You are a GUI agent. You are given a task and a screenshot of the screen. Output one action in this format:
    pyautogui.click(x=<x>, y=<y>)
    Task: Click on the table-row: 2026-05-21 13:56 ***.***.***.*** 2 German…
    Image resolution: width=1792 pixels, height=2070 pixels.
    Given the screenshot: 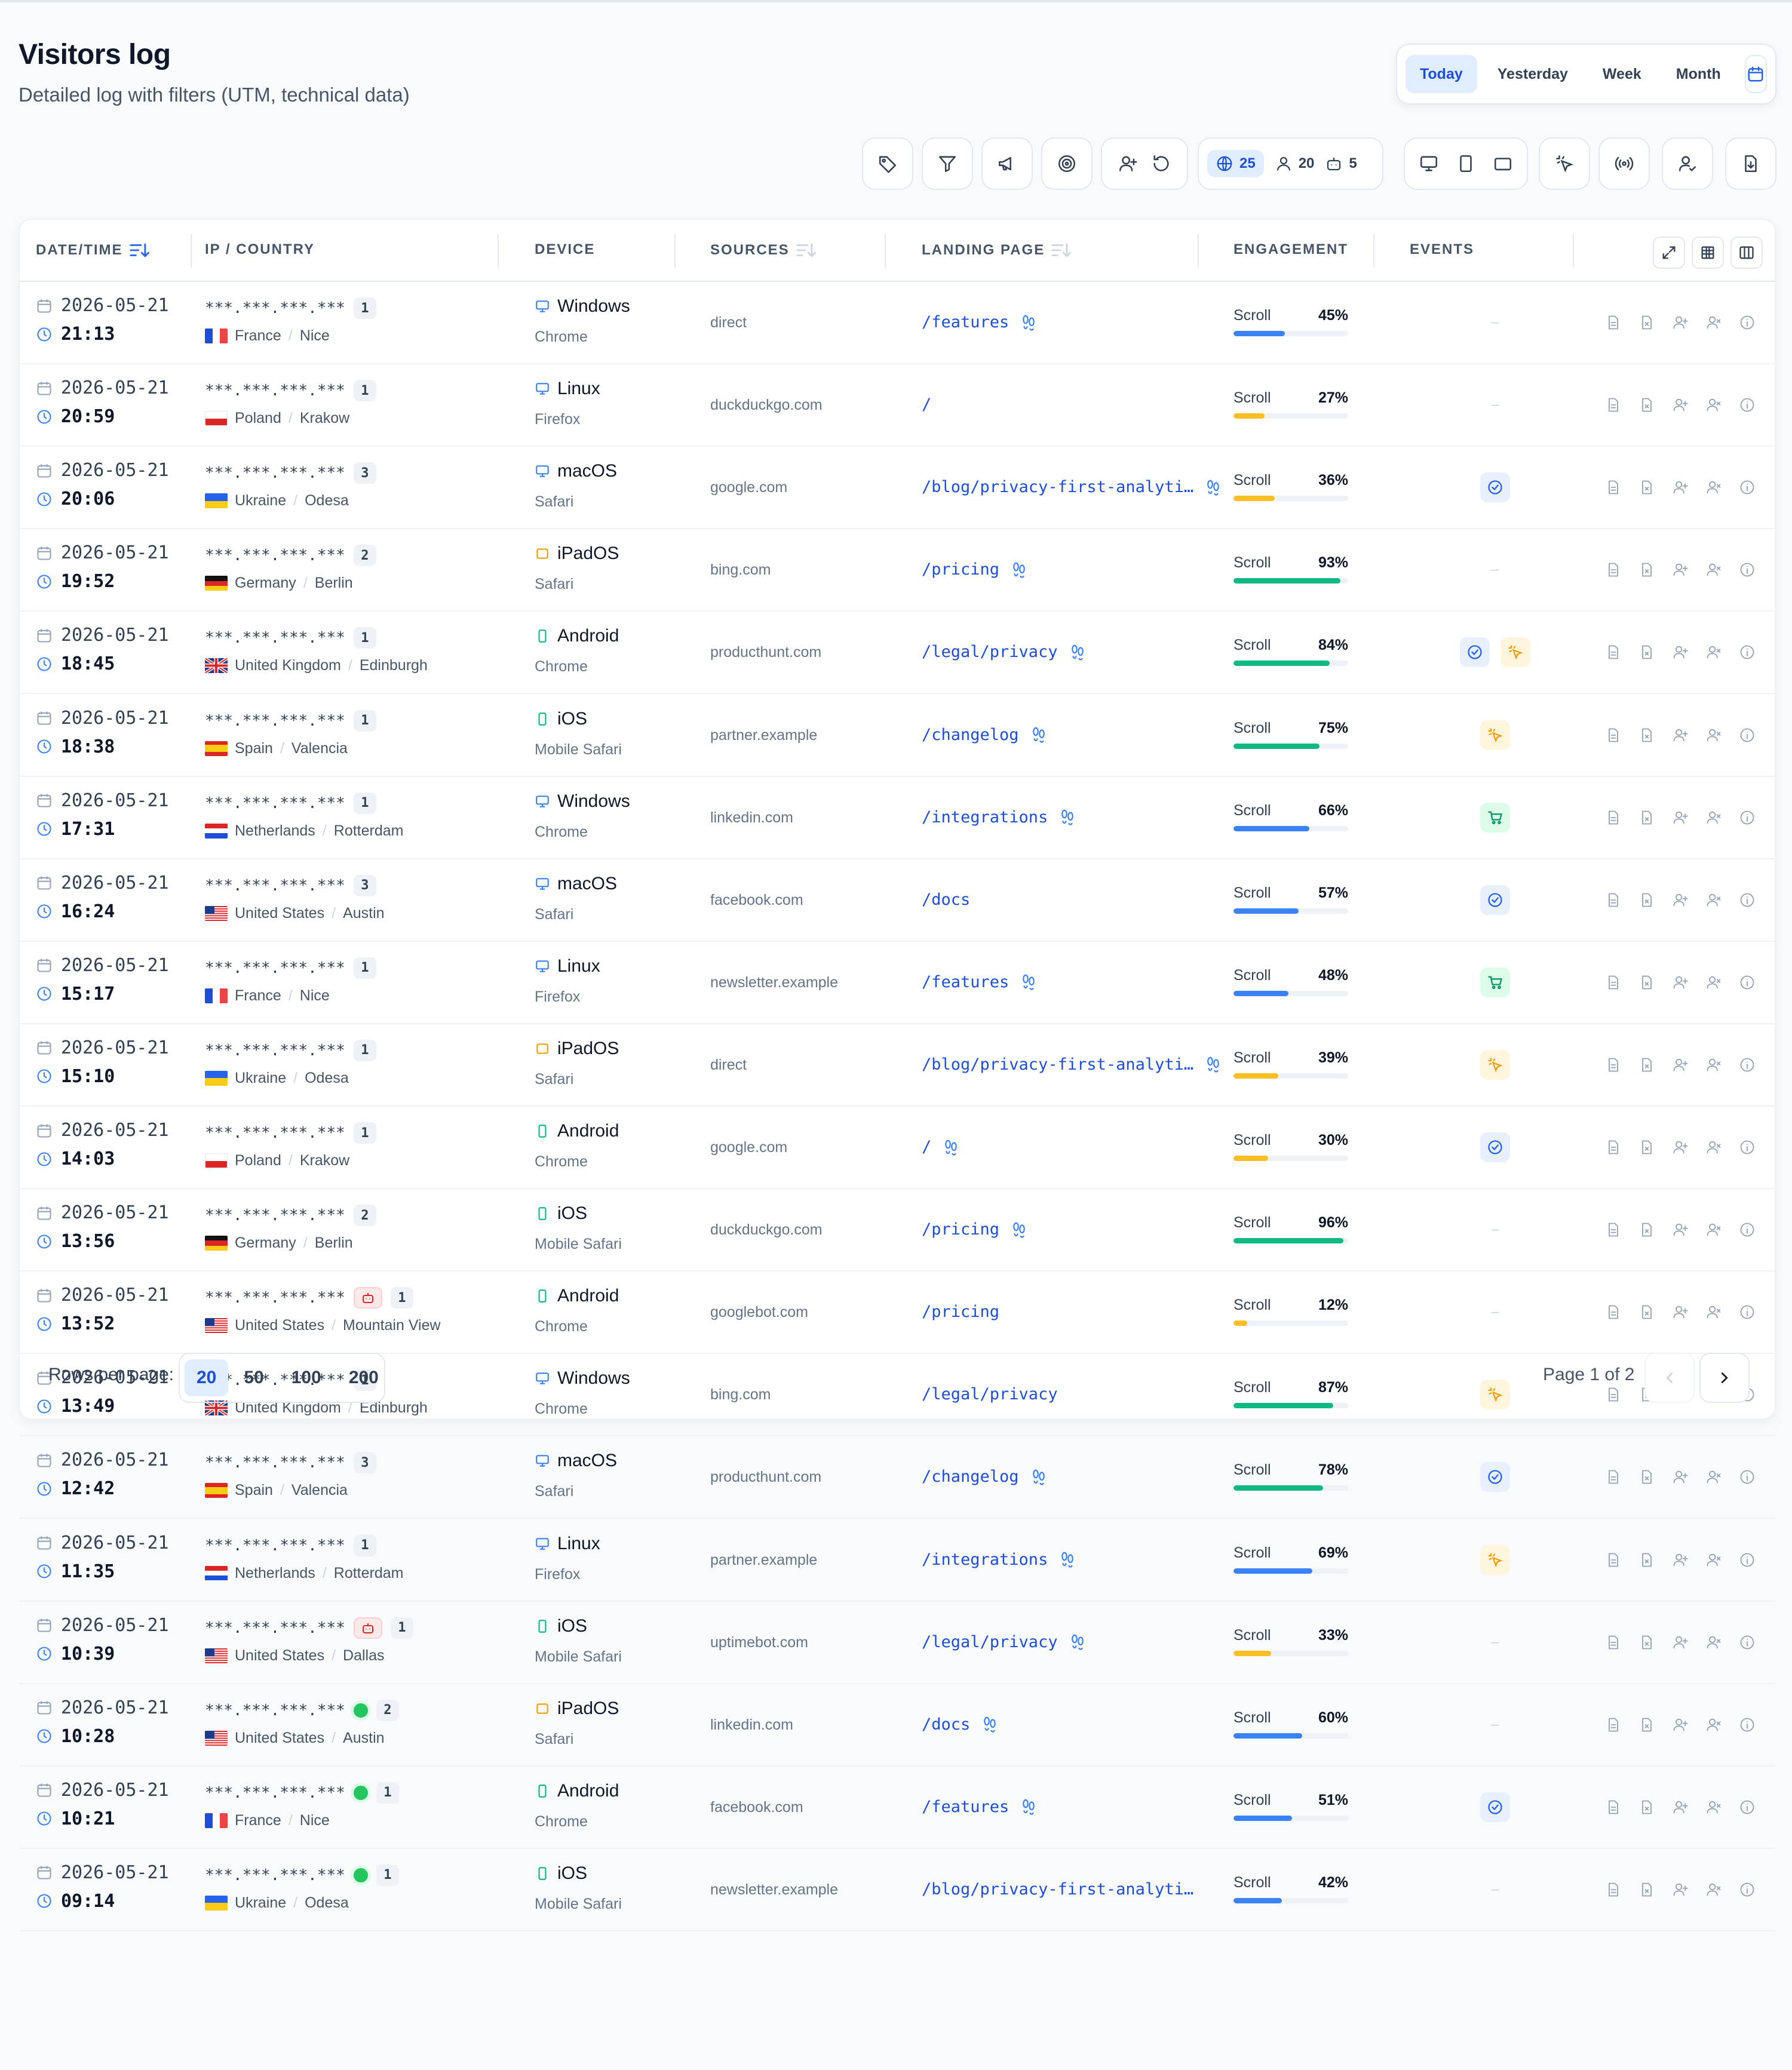 What is the action you would take?
    pyautogui.click(x=897, y=1230)
    